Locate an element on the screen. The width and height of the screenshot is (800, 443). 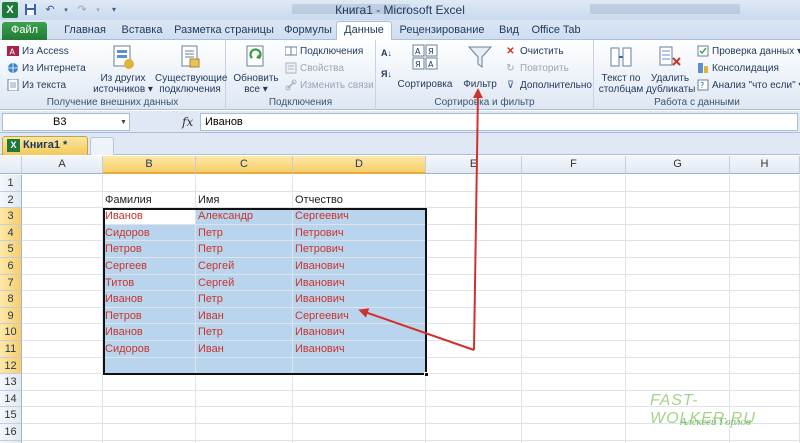
cell-c14 is located at coordinates (244, 399).